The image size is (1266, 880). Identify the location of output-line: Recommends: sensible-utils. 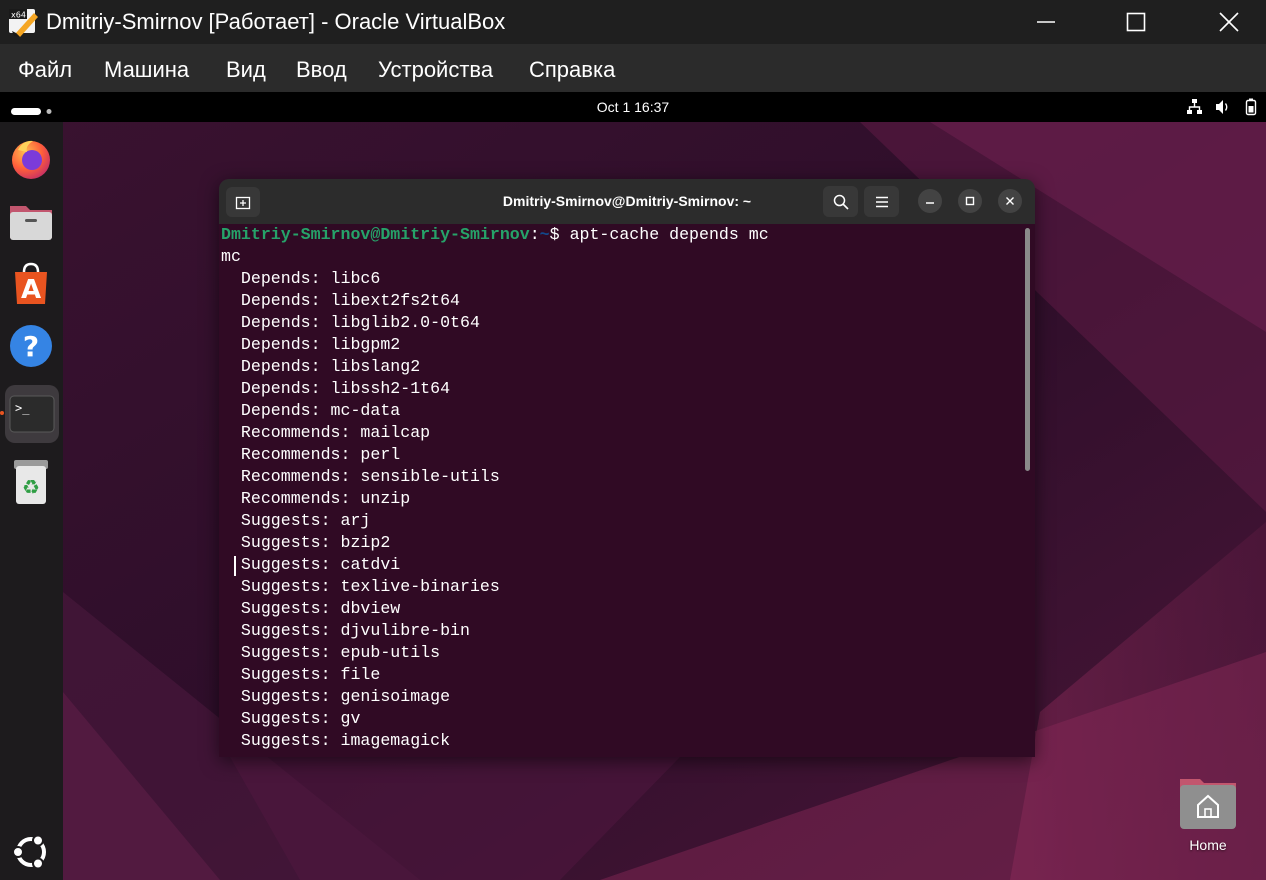
(360, 476).